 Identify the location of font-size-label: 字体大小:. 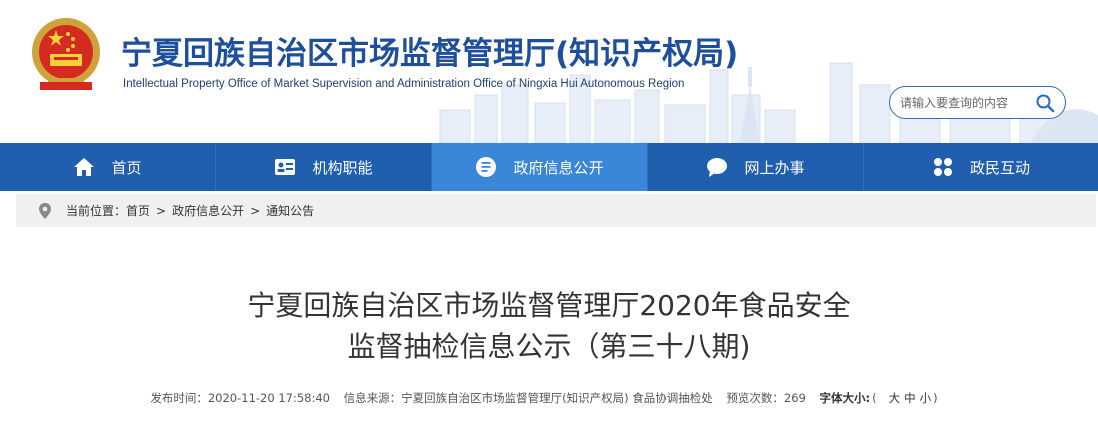
(845, 398).